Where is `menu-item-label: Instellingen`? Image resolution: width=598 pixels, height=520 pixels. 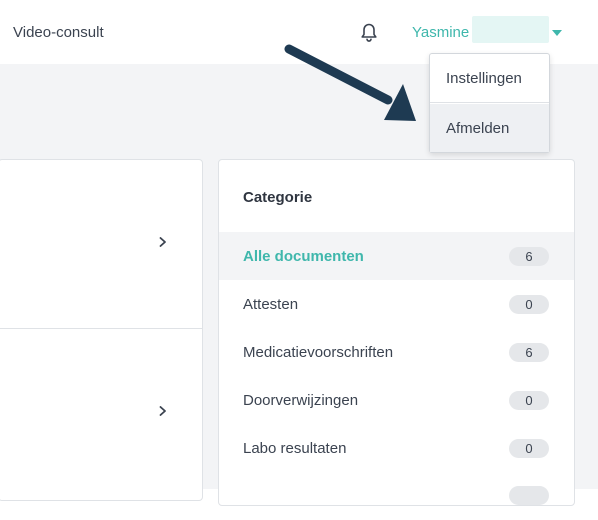
menu-item-label: Instellingen is located at coordinates (484, 78).